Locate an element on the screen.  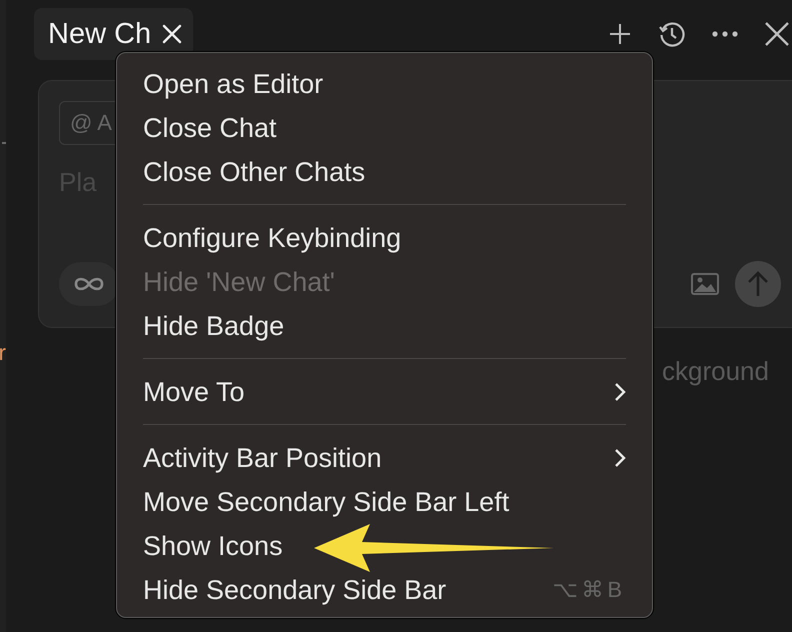
menu-item: Activity Bar Position is located at coordinates (384, 458).